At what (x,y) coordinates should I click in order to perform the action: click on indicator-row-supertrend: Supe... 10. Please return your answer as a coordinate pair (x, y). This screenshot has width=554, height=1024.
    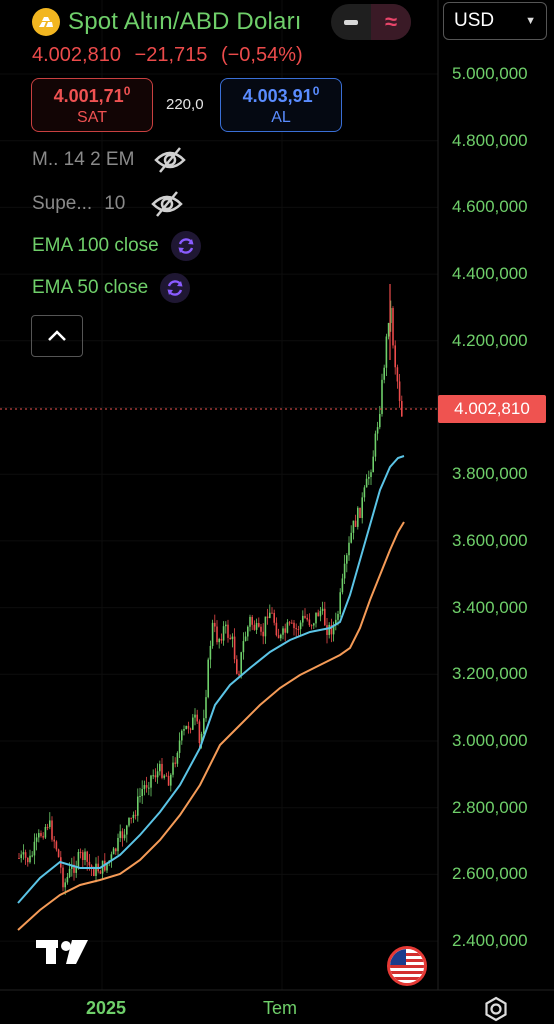
    Looking at the image, I should click on (108, 204).